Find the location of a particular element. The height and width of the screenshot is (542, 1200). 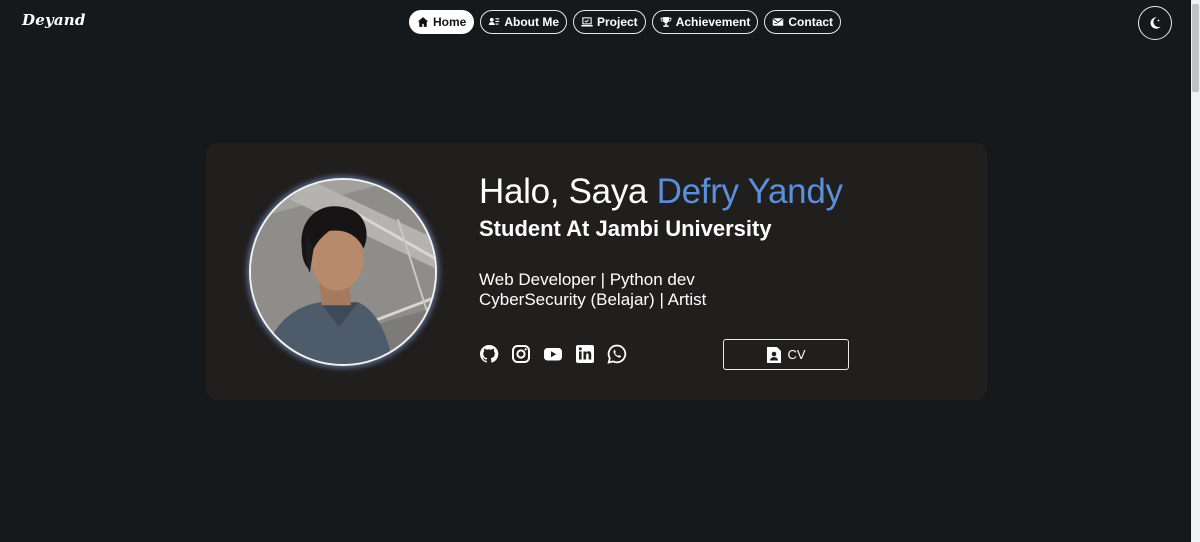

moon-icon is located at coordinates (1155, 23).